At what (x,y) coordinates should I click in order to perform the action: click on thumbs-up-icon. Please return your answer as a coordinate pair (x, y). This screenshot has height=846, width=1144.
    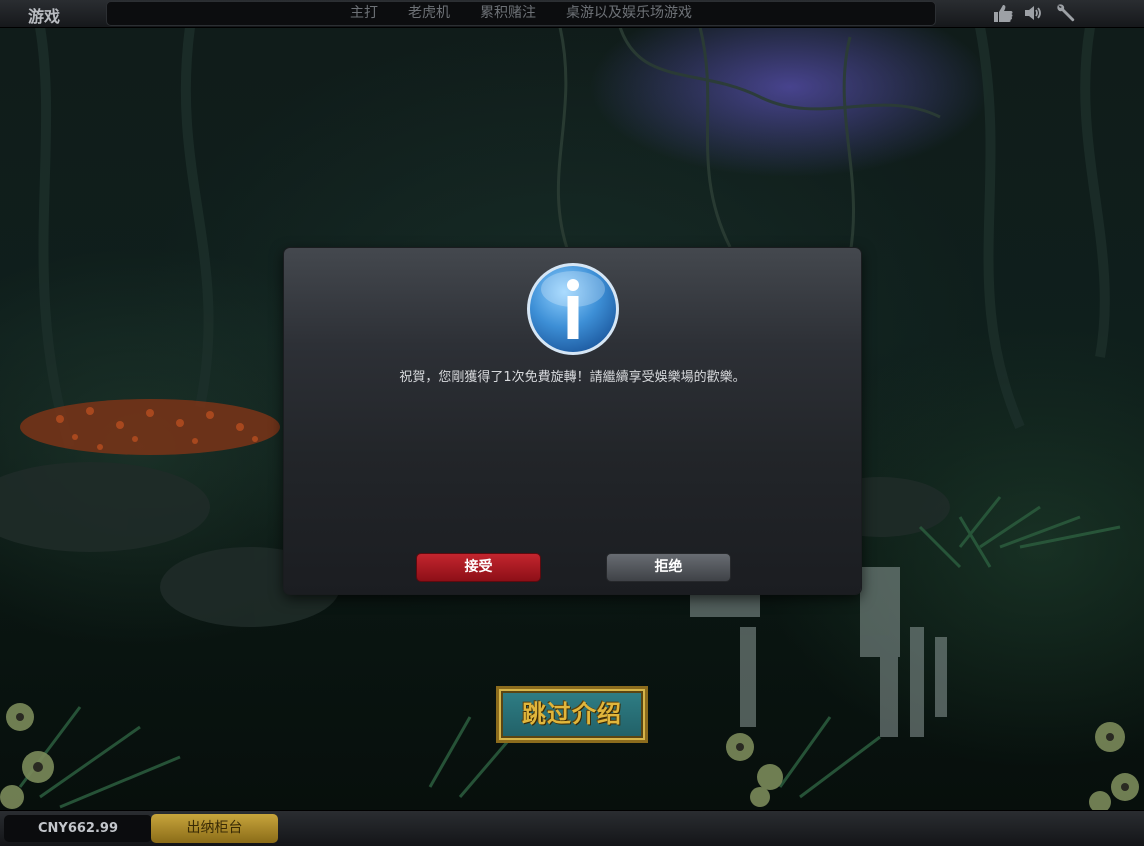
    Looking at the image, I should click on (1003, 13).